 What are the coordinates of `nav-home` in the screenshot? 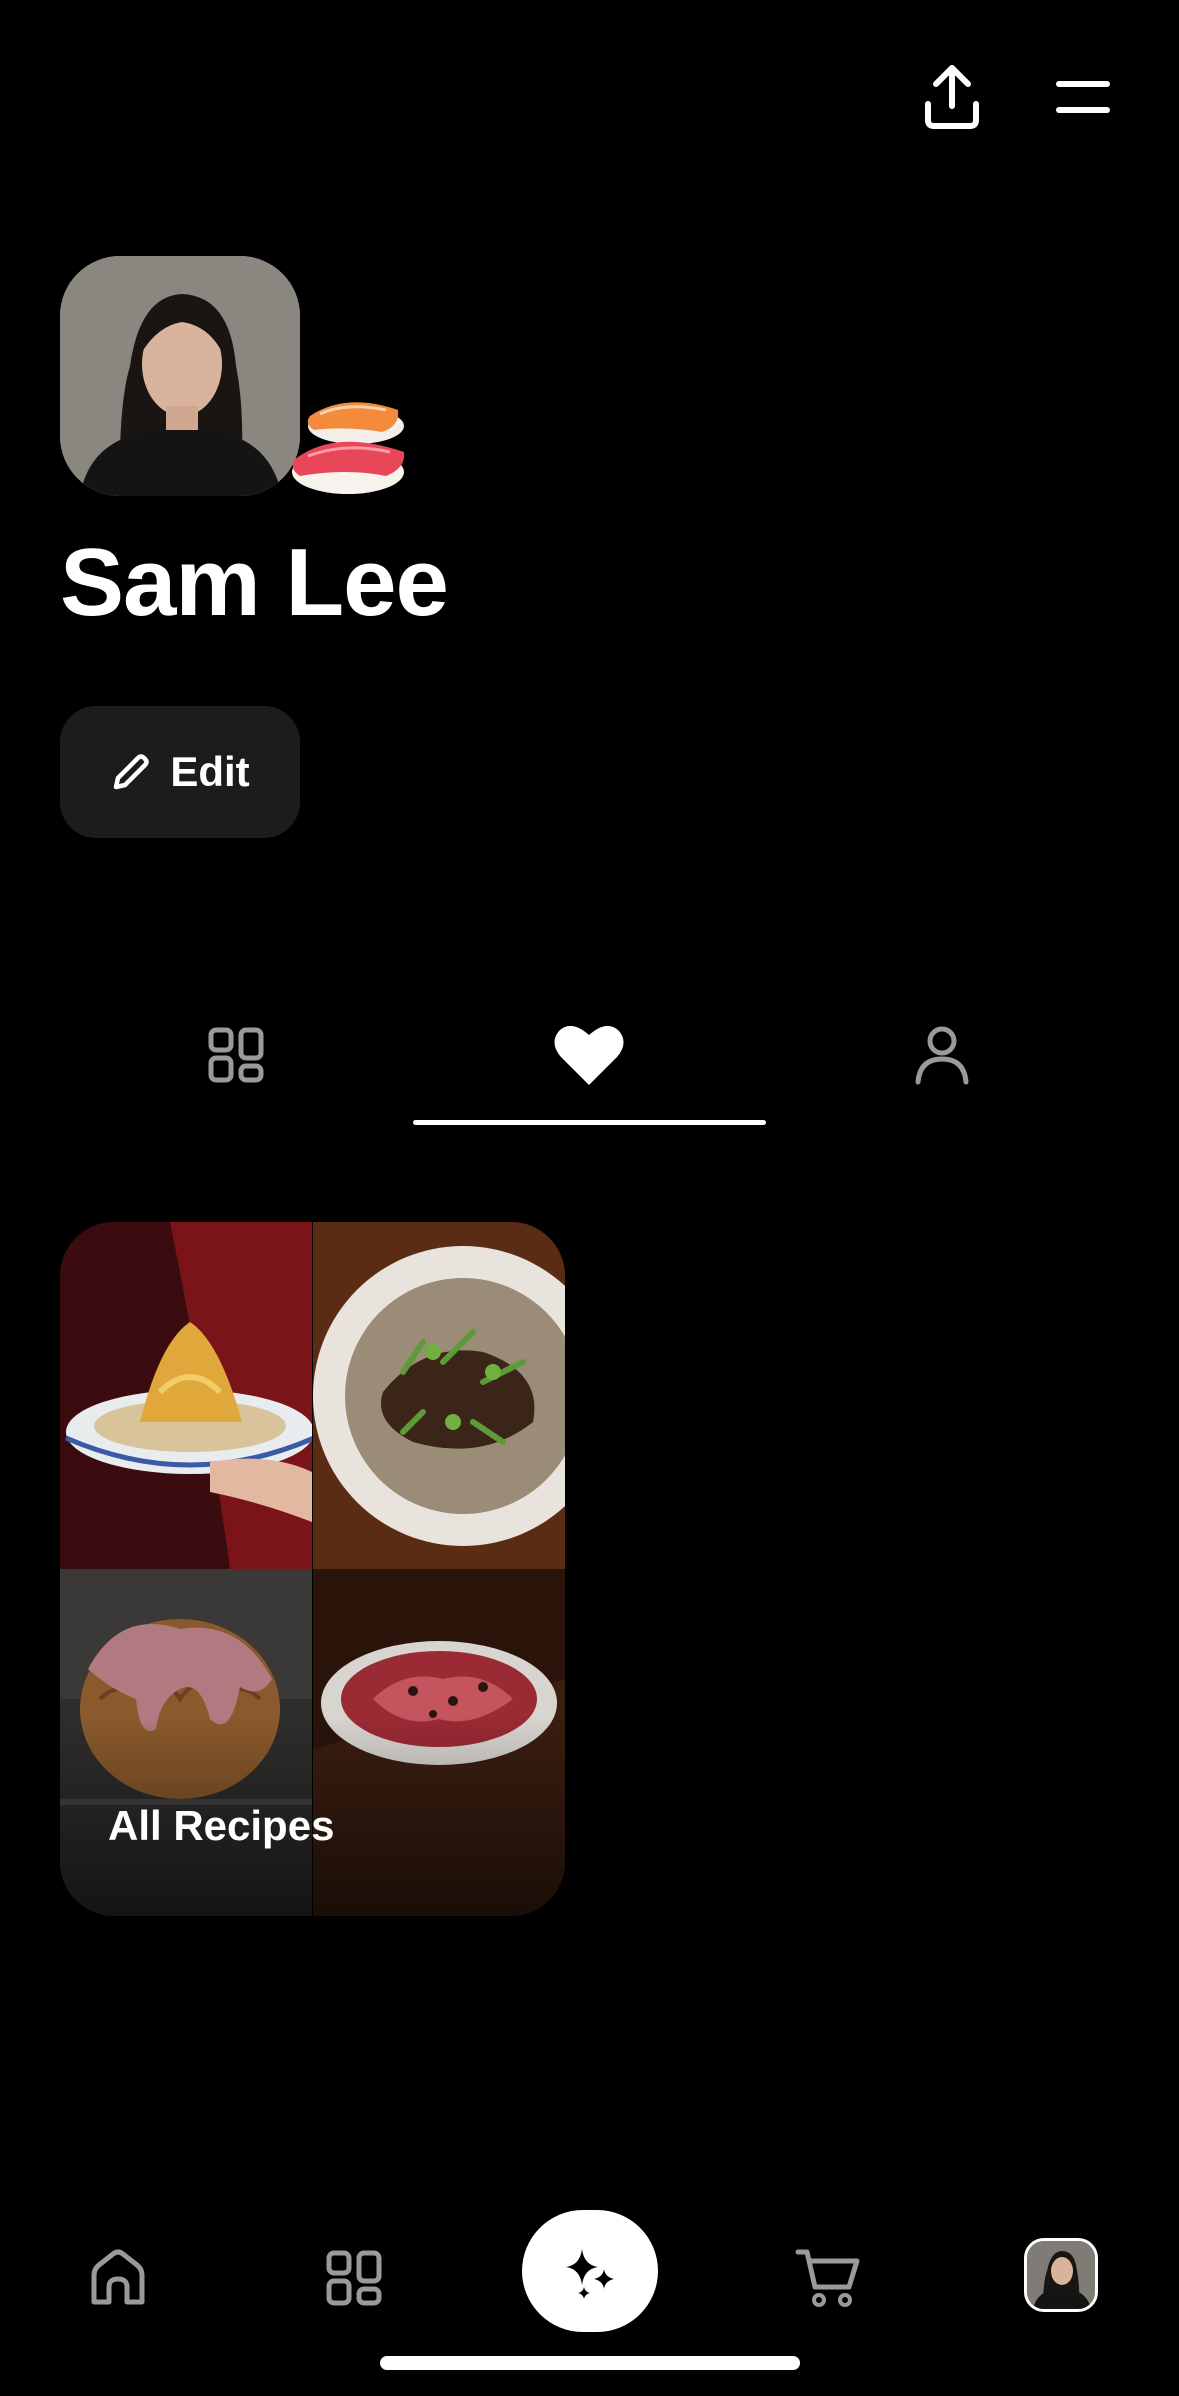 It's located at (118, 2278).